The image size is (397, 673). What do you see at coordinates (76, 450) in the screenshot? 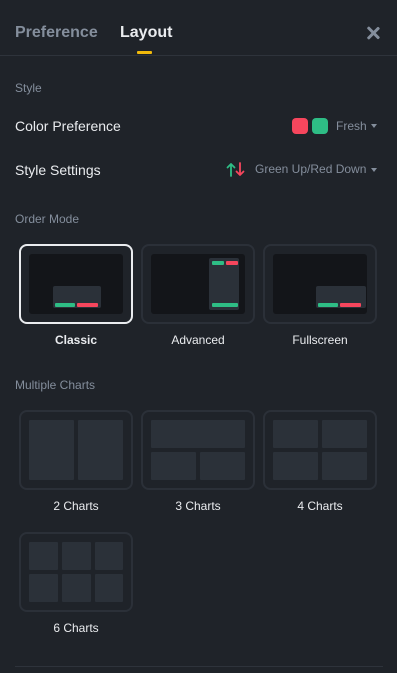
I see `charts-2-option` at bounding box center [76, 450].